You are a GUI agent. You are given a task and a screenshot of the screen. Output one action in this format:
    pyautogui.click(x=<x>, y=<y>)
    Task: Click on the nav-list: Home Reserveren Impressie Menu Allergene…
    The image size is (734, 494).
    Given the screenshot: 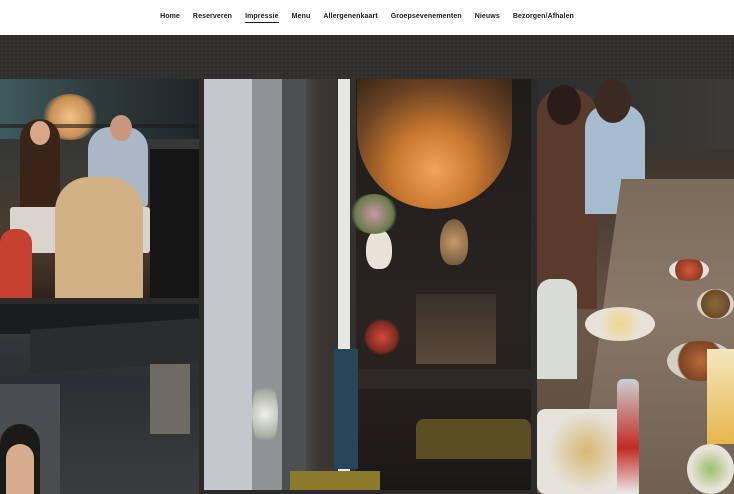 What is the action you would take?
    pyautogui.click(x=367, y=18)
    